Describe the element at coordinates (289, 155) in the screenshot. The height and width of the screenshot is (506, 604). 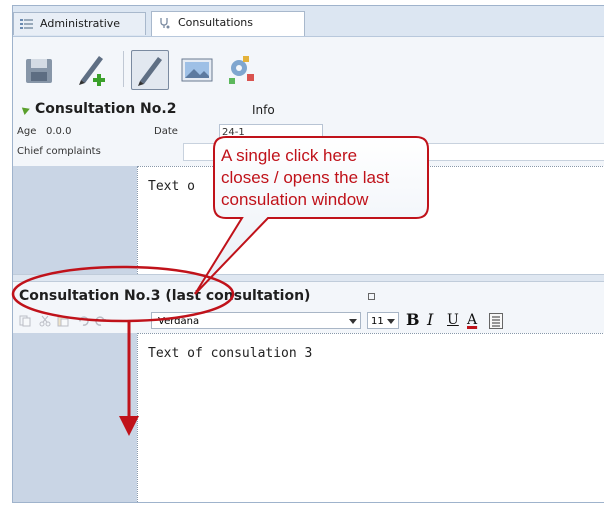
I see `callout-line-1: A single click here` at that location.